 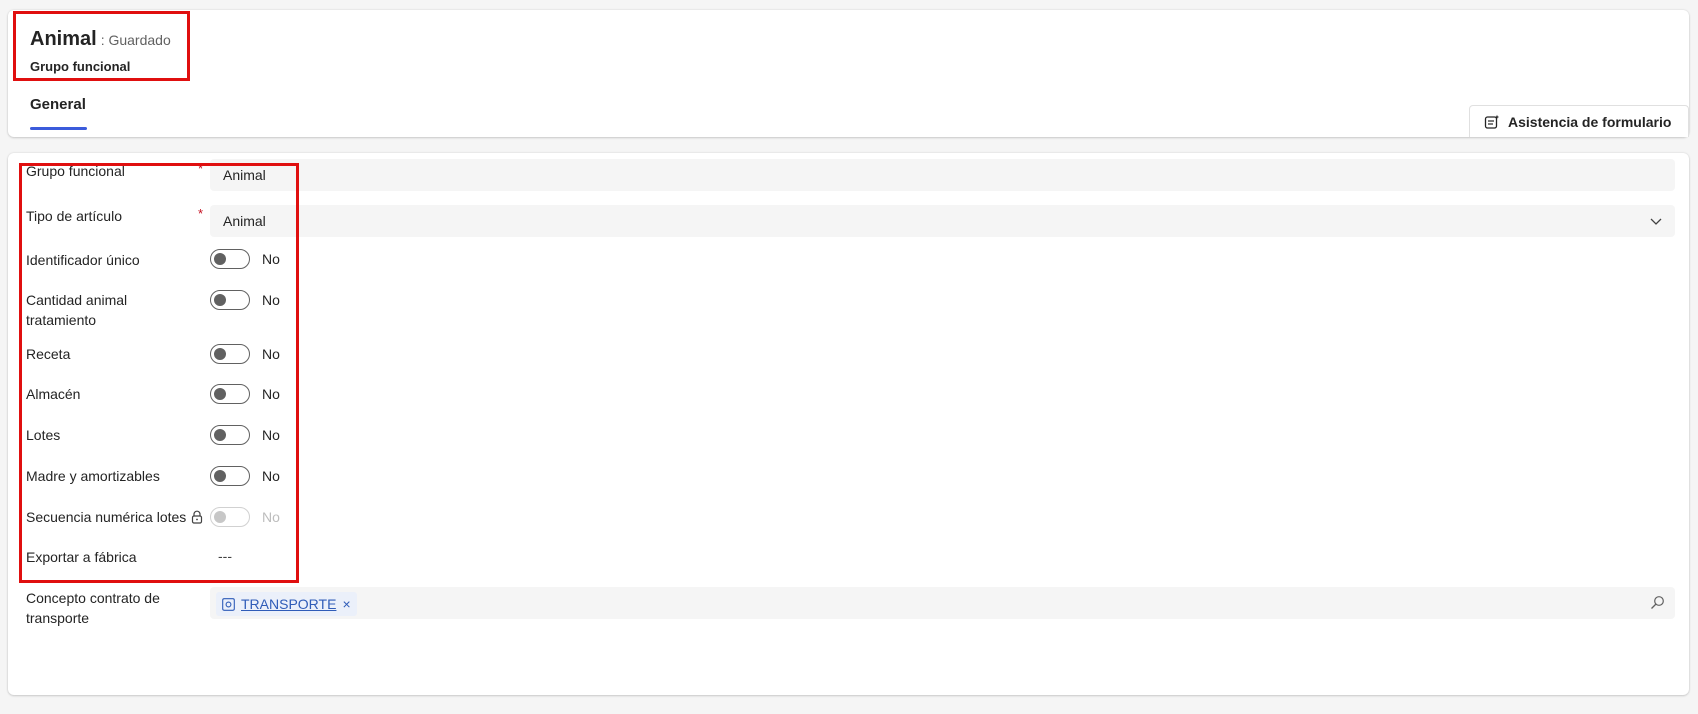 I want to click on lotes-value: No, so click(x=271, y=435).